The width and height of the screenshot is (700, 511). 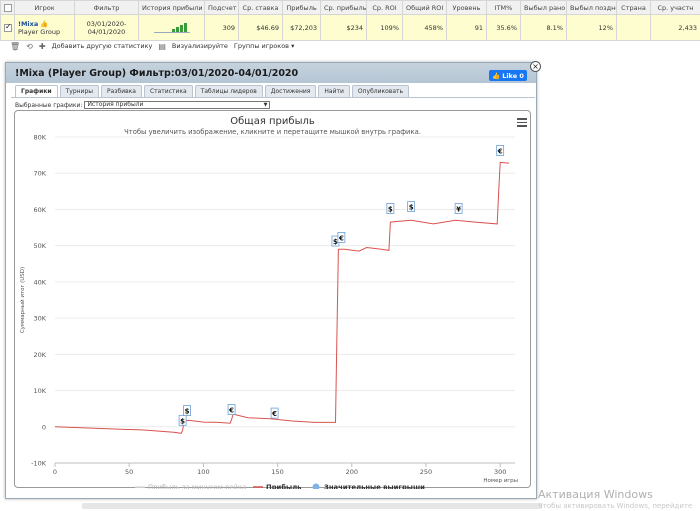 I want to click on col-header-profit: Прибыль, so click(x=301, y=7).